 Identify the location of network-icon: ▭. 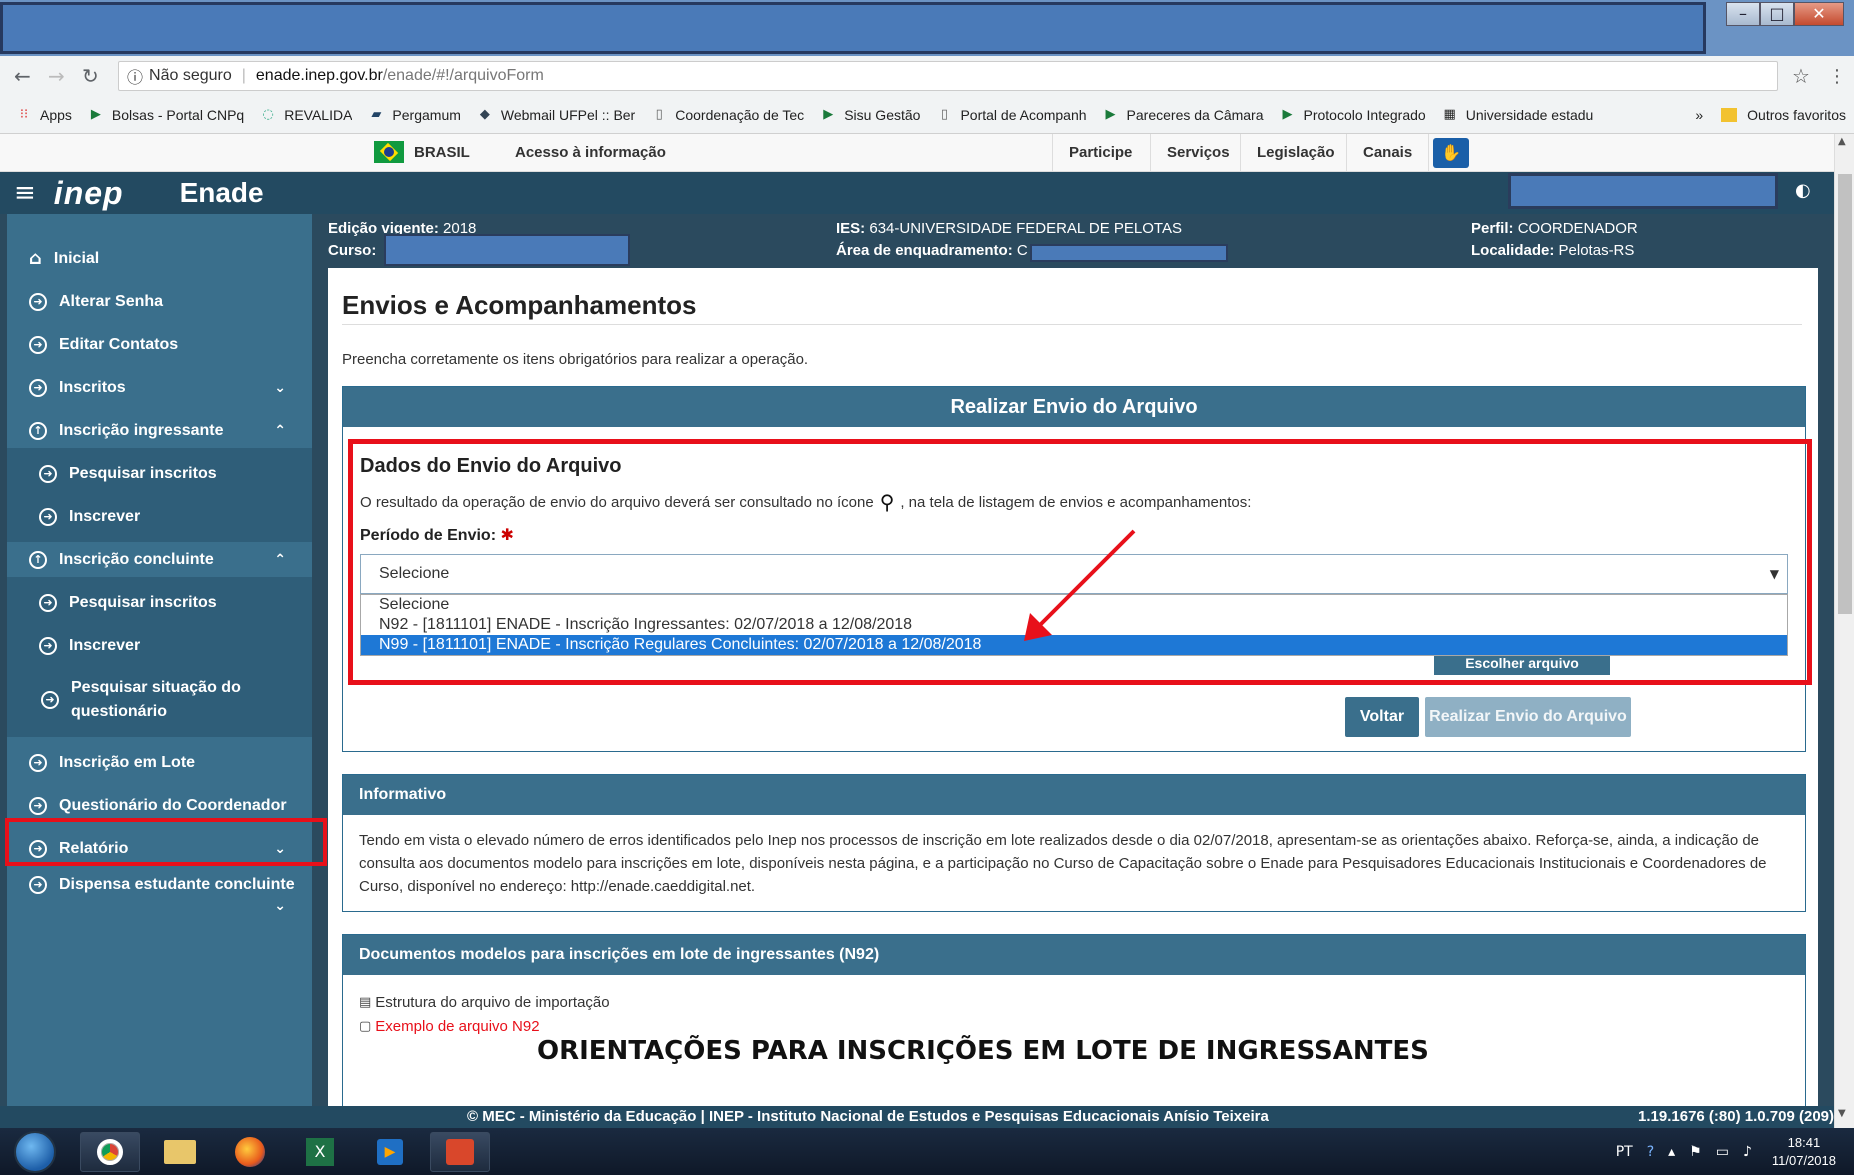
(1722, 1152).